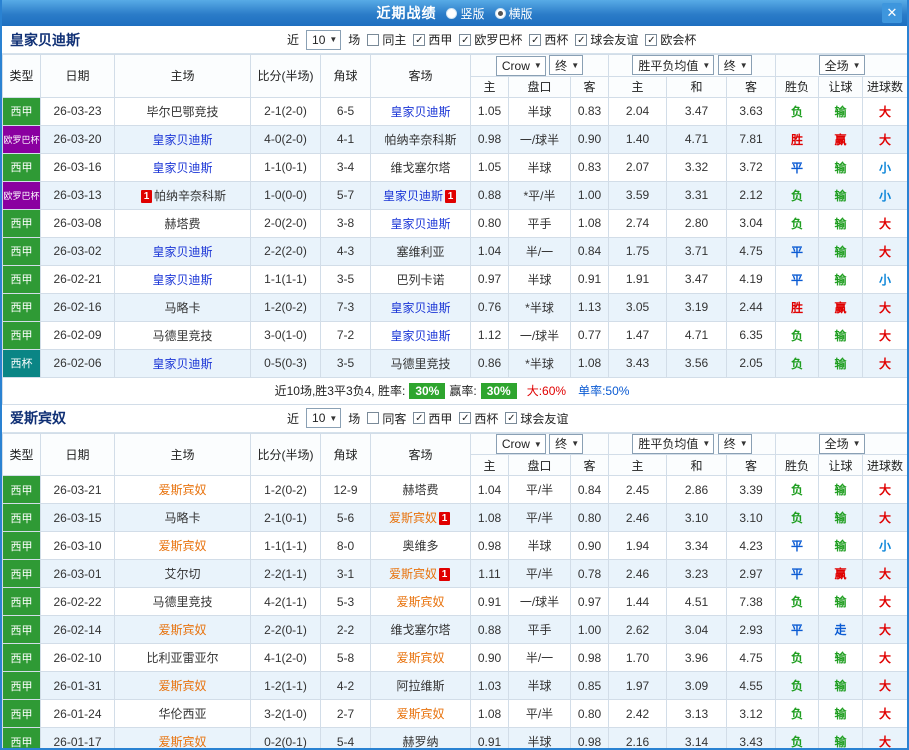 The width and height of the screenshot is (909, 750). Describe the element at coordinates (354, 40) in the screenshot. I see `games-label: 场` at that location.